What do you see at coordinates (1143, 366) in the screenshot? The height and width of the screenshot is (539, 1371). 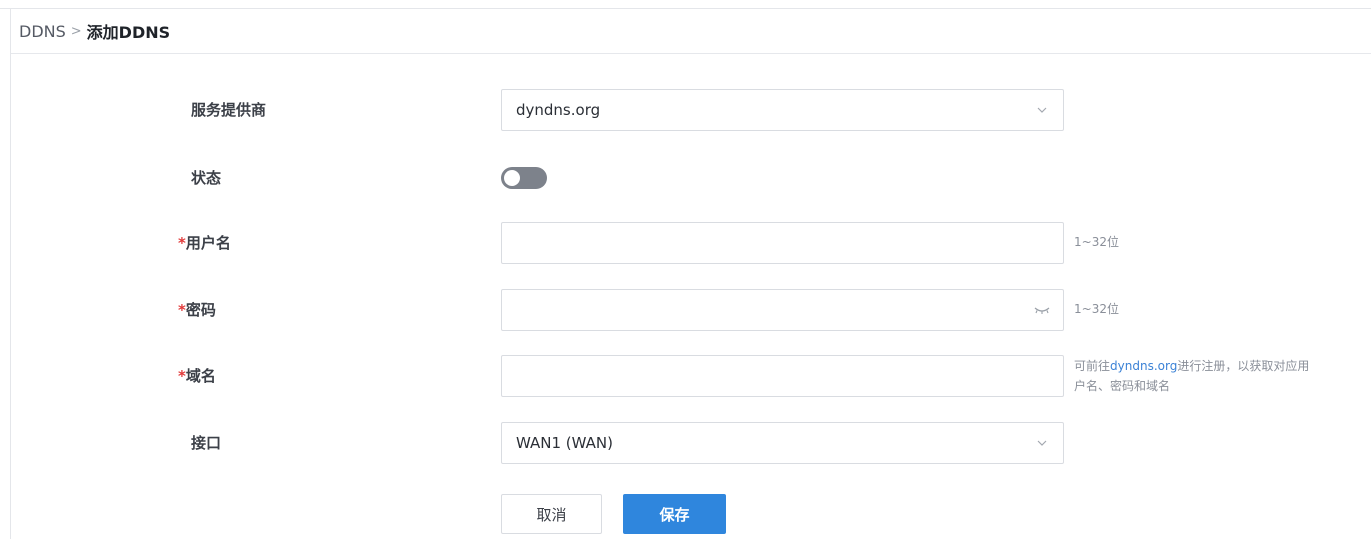 I see `dyndns-register-link: dyndns.org` at bounding box center [1143, 366].